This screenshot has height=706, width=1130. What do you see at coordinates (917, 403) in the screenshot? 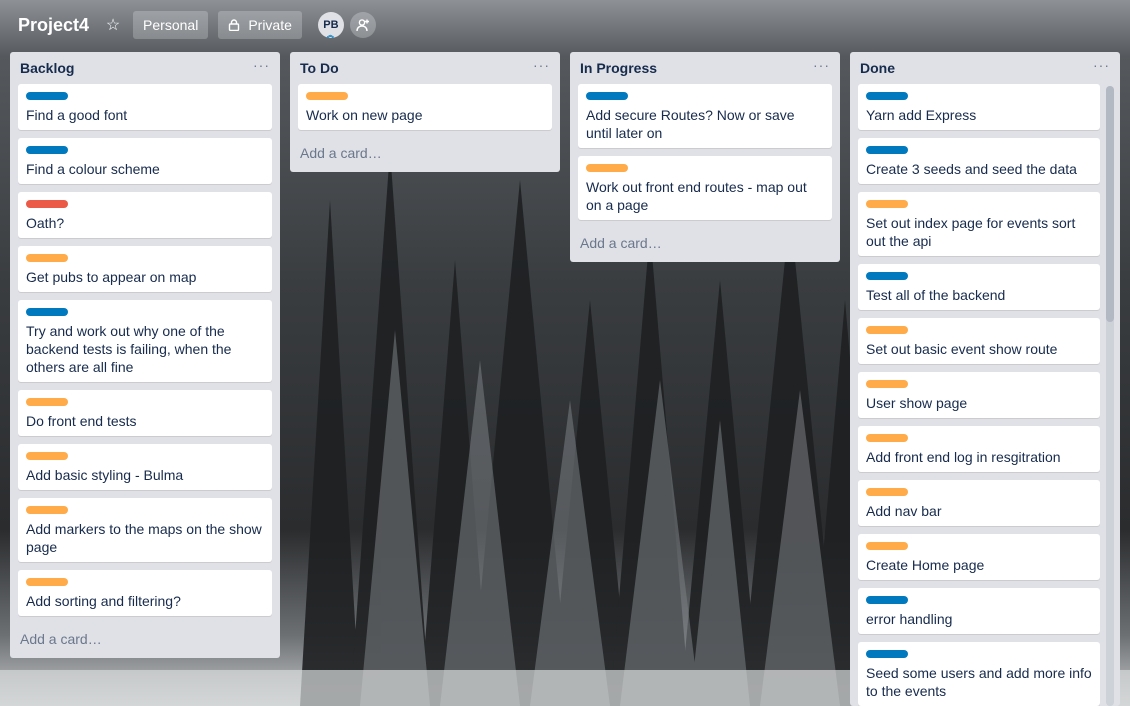
I see `card-text: User show page` at bounding box center [917, 403].